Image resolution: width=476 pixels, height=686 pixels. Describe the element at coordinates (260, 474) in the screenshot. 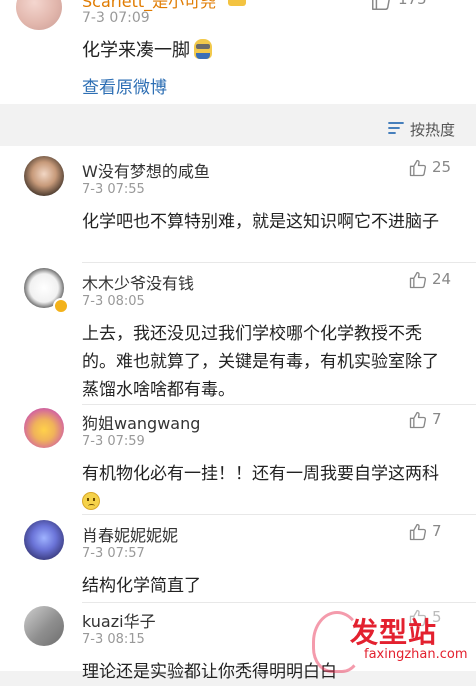

I see `comment-text-content: 有机物化必有一挂！！还有一周我要自学这两科` at that location.